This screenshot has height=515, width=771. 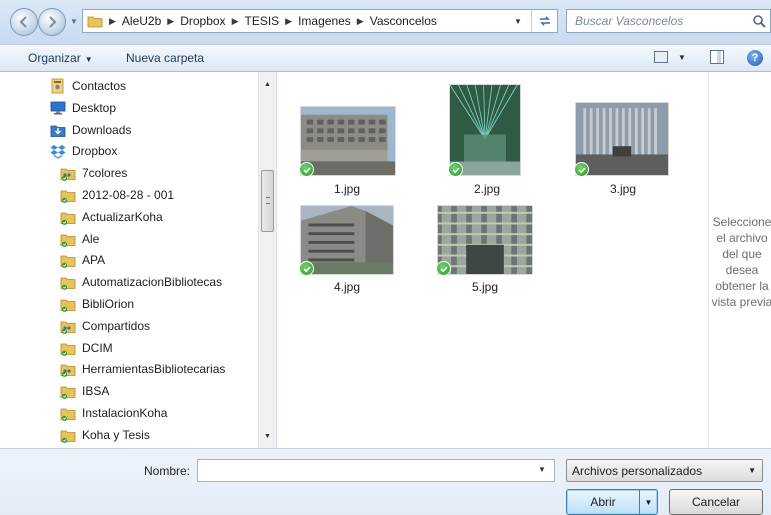 What do you see at coordinates (403, 21) in the screenshot?
I see `breadcrumb-item: Vasconcelos` at bounding box center [403, 21].